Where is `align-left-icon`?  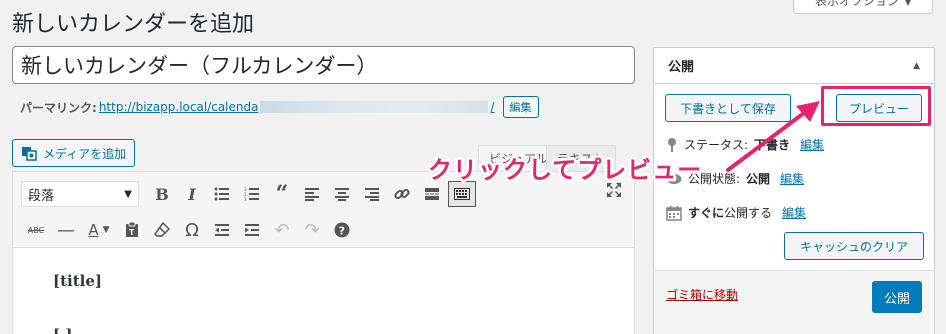
align-left-icon is located at coordinates (312, 194).